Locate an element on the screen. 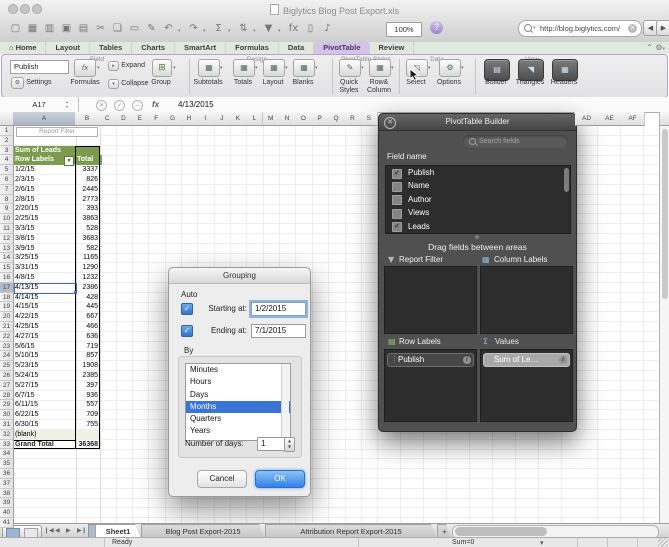 The width and height of the screenshot is (669, 547). field-item-publish: ✓ Publish is located at coordinates (478, 172).